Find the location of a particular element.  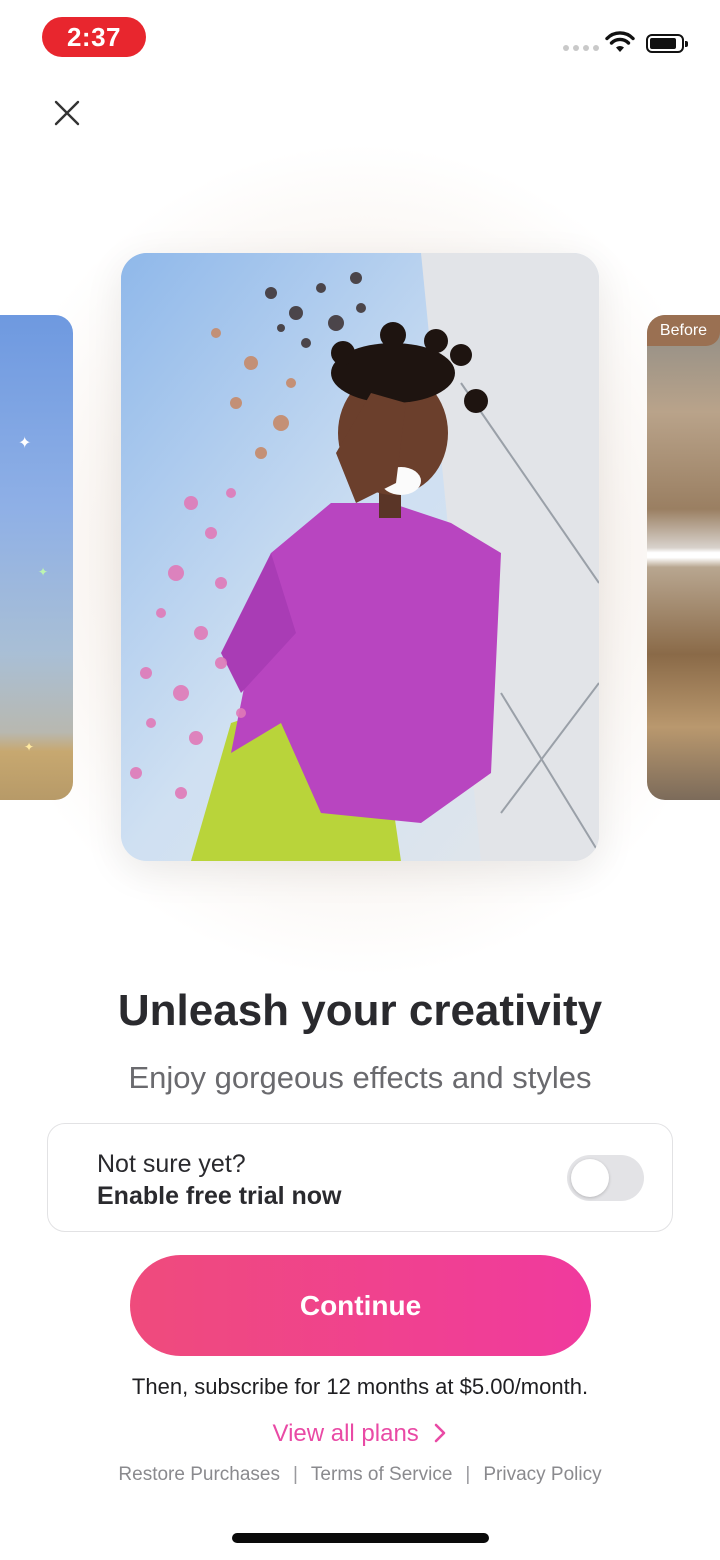

chevron-right-icon is located at coordinates (440, 1433).